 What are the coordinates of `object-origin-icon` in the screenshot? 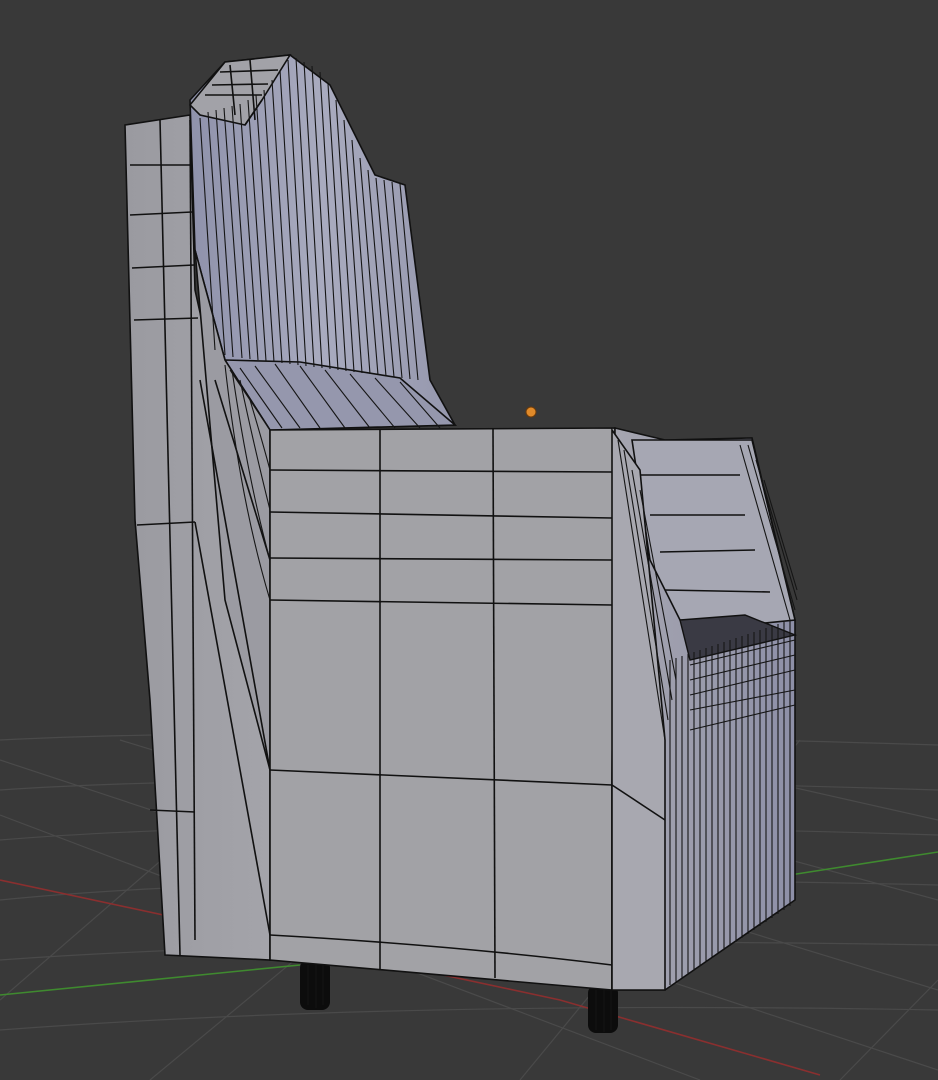 It's located at (531, 412).